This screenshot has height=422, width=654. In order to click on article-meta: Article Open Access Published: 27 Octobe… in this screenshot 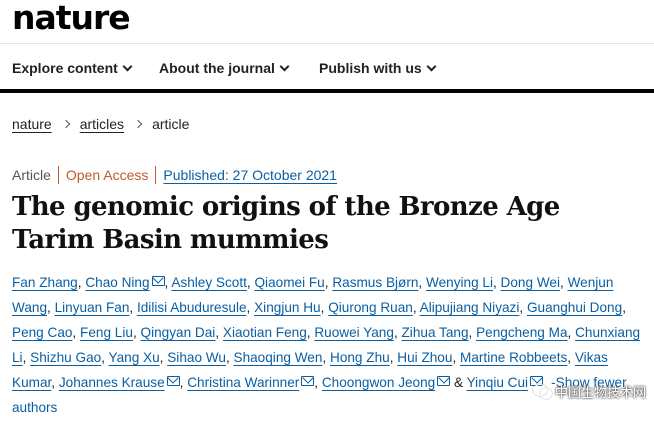, I will do `click(174, 175)`.